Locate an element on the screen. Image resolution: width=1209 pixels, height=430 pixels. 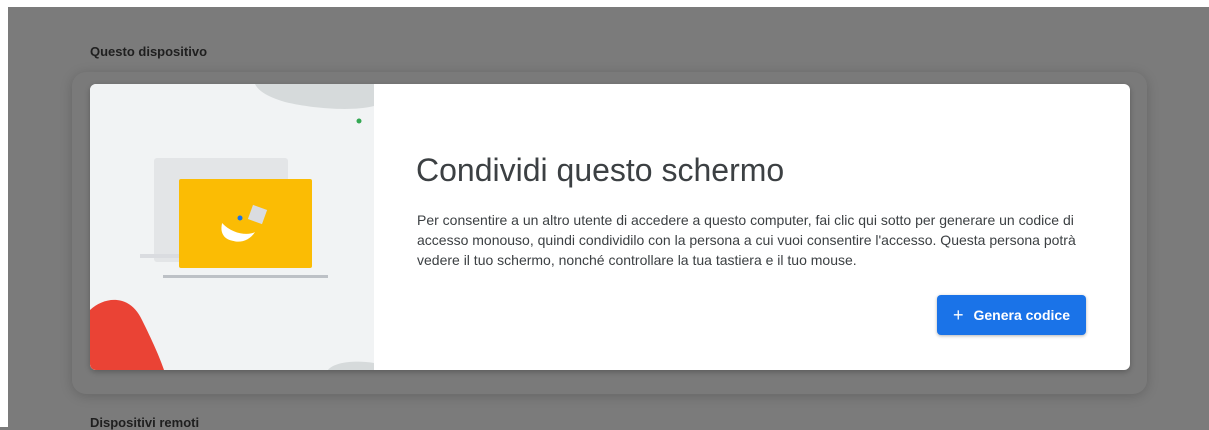
section-title-this-device: Questo dispositivo is located at coordinates (149, 51).